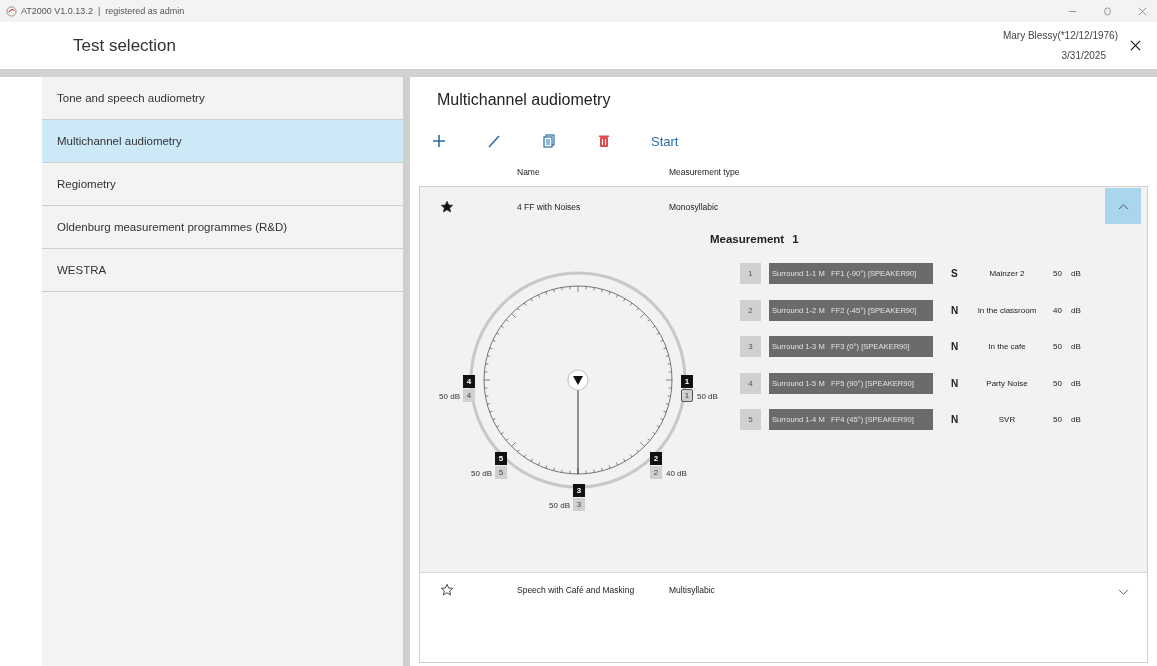 This screenshot has width=1157, height=666. I want to click on channel-number: 2, so click(750, 310).